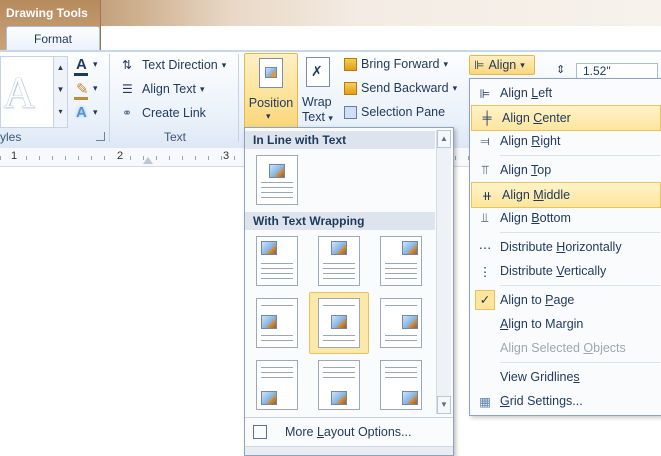 The height and width of the screenshot is (456, 661). I want to click on position-bottom-left-thumb, so click(277, 385).